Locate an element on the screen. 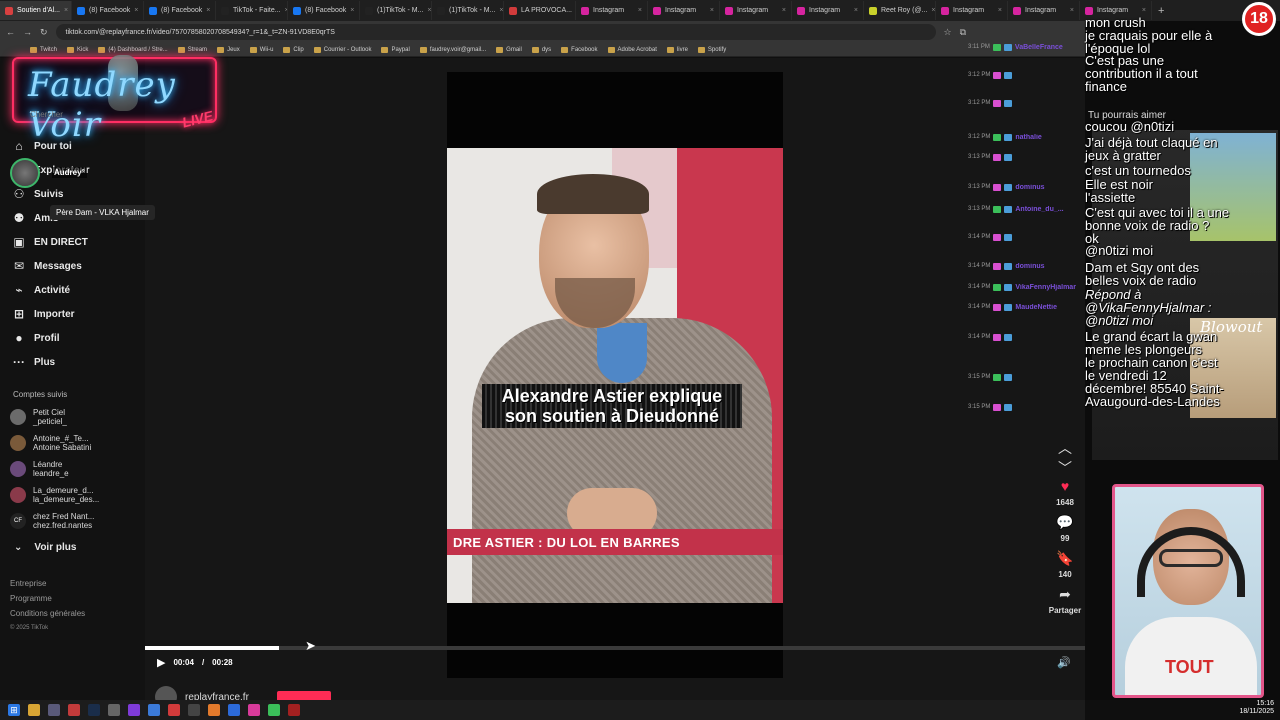 Image resolution: width=1280 pixels, height=720 pixels. footer-link-terms: Conditions générales is located at coordinates (47, 613).